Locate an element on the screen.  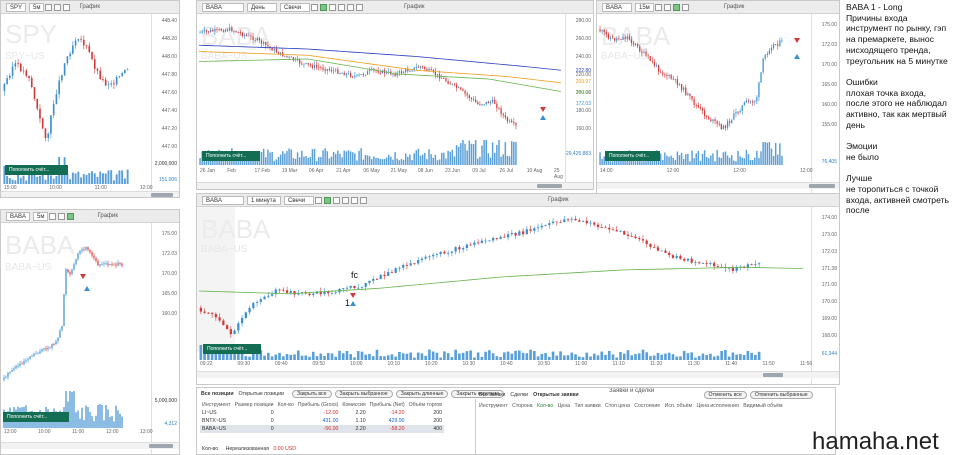
col-size: Размер позиции is located at coordinates (254, 405).